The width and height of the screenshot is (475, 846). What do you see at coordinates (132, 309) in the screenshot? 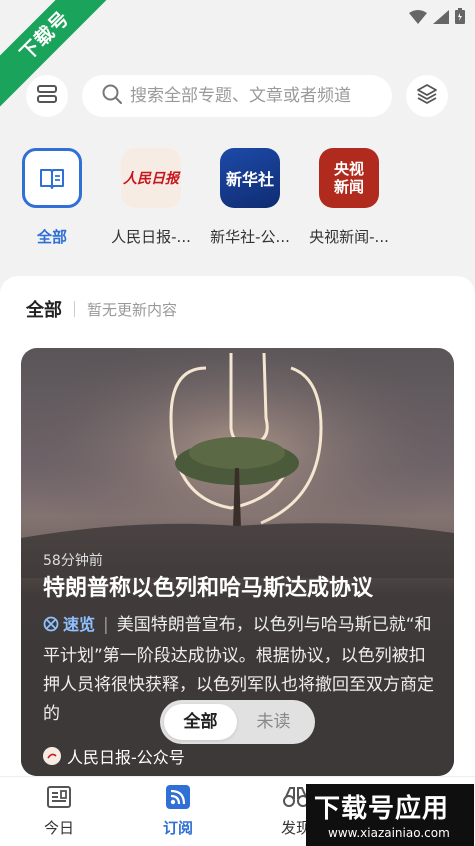
I see `panel-status: 暂无更新内容` at bounding box center [132, 309].